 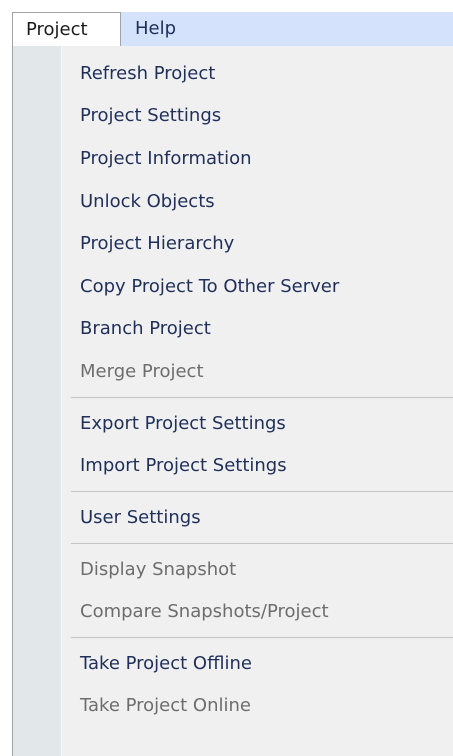 I want to click on gutter-divider, so click(x=61, y=401).